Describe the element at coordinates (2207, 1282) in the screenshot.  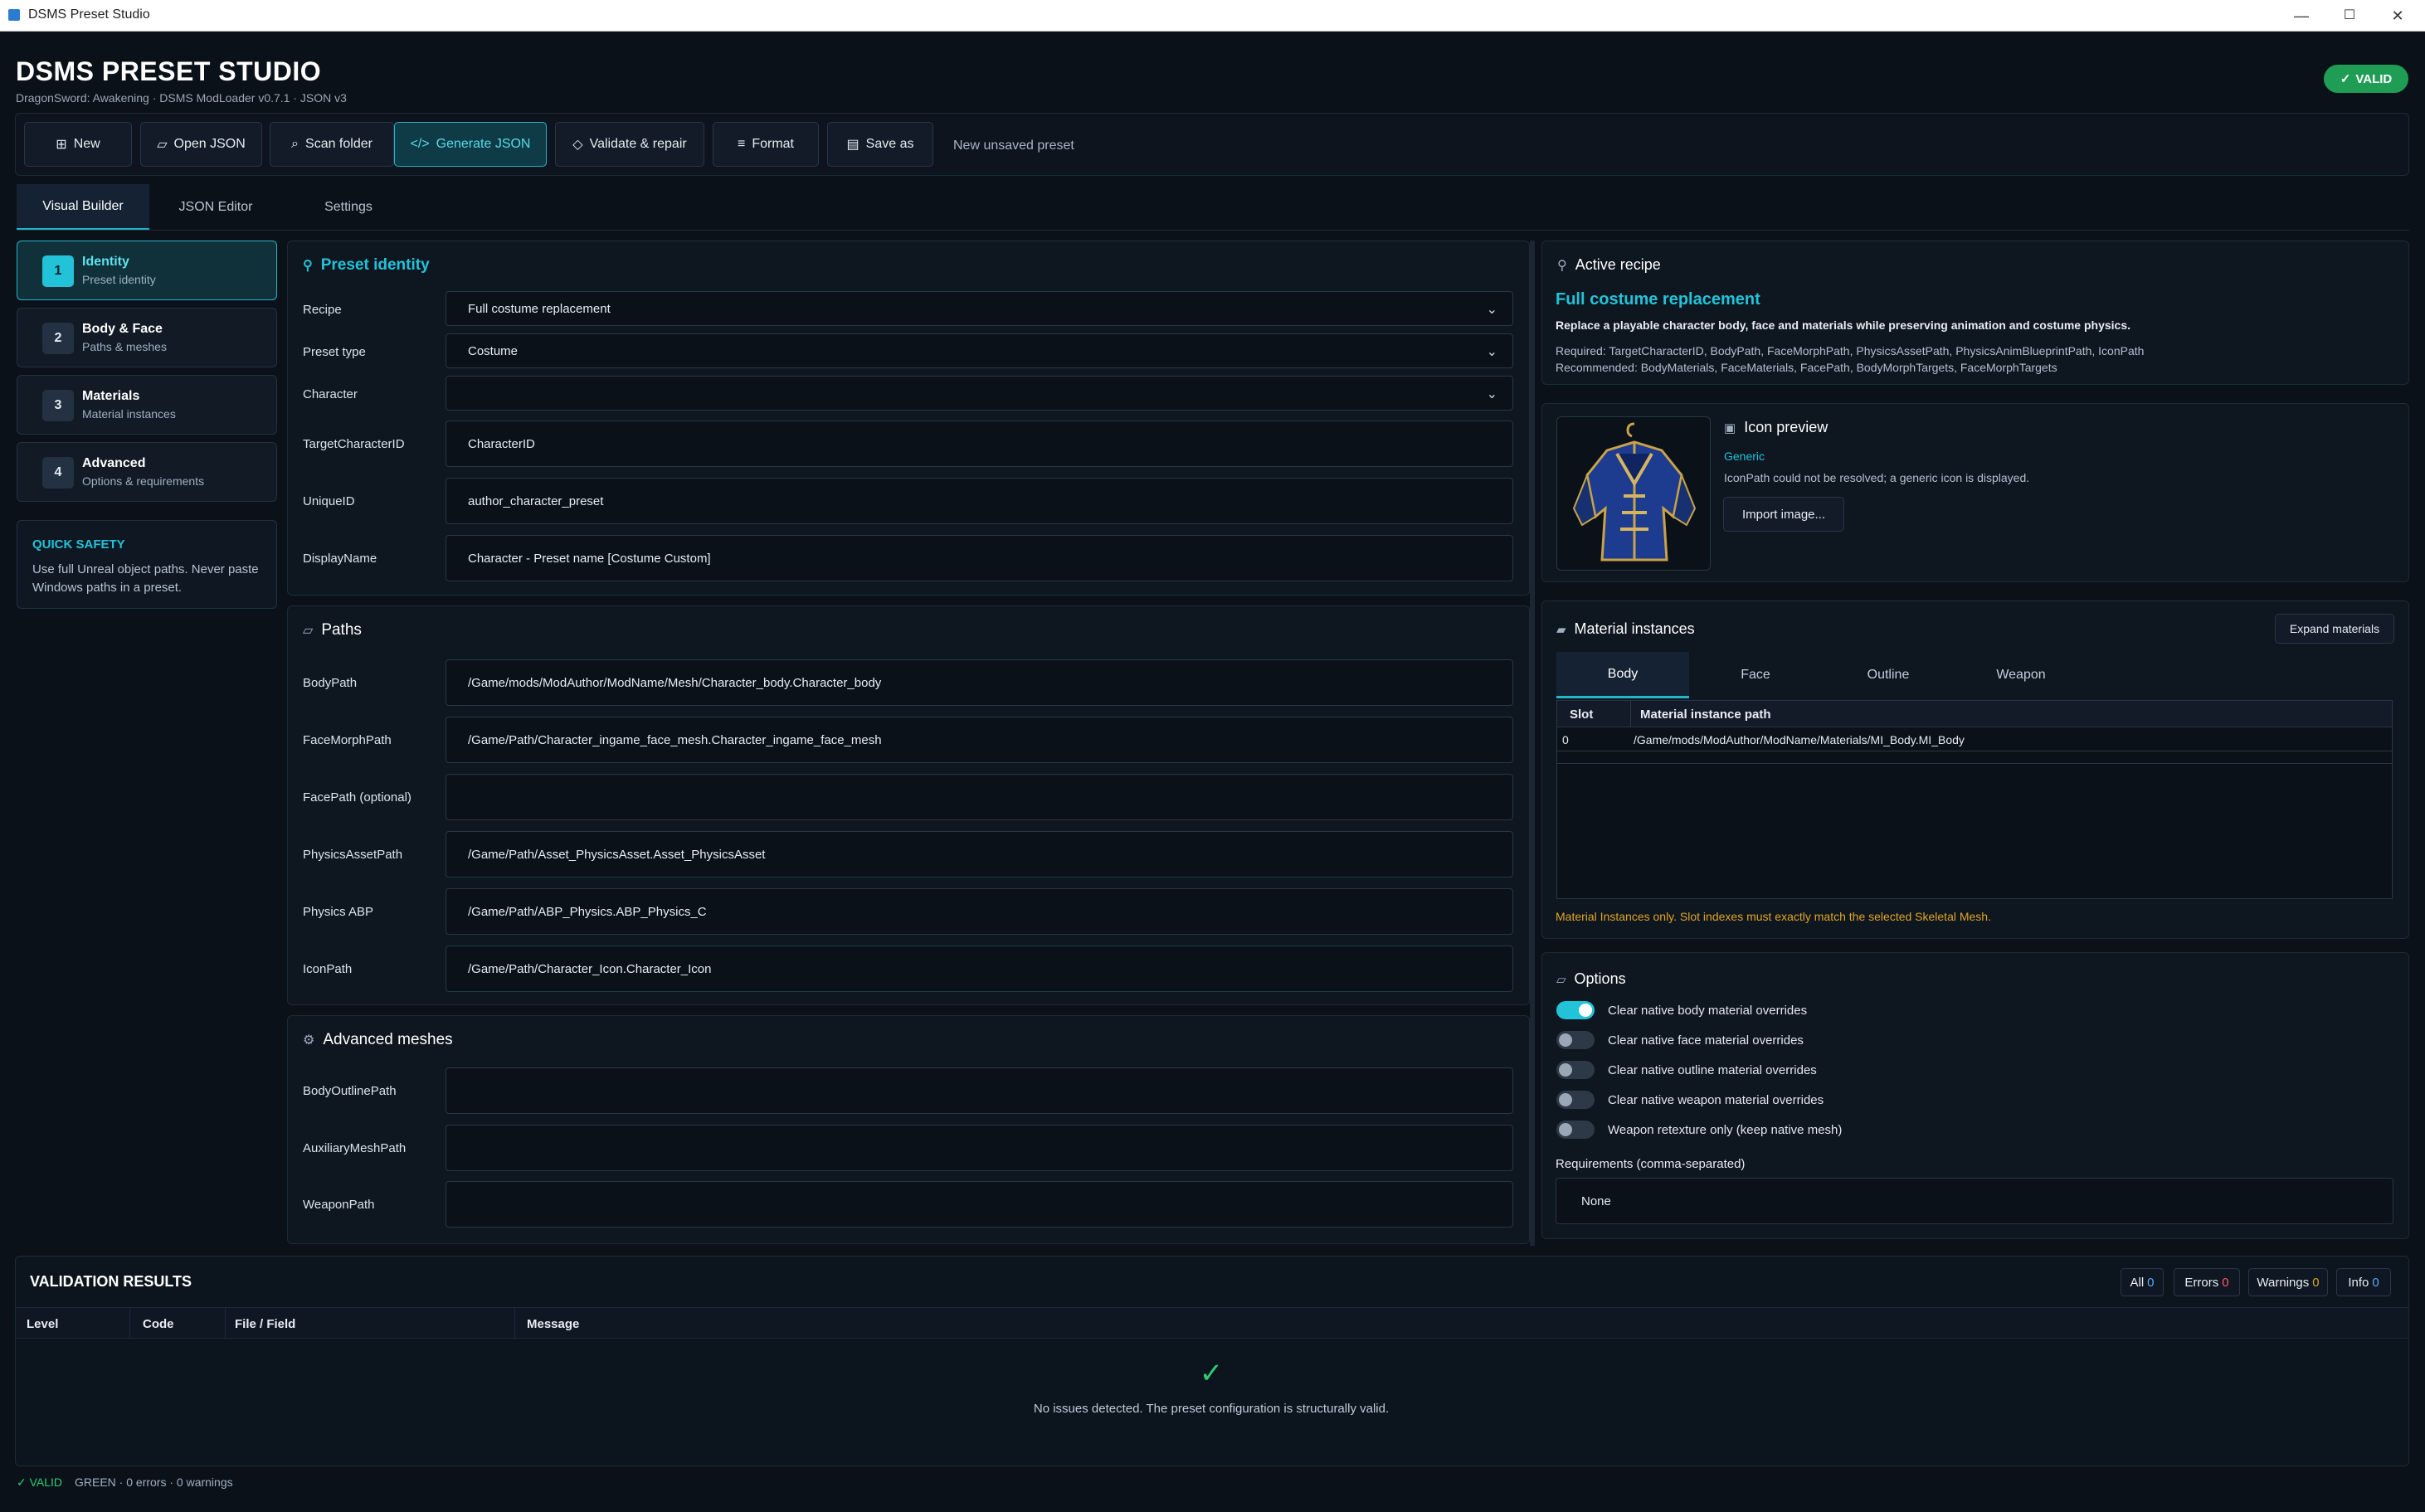
I see `filter-errors: Errors 0` at that location.